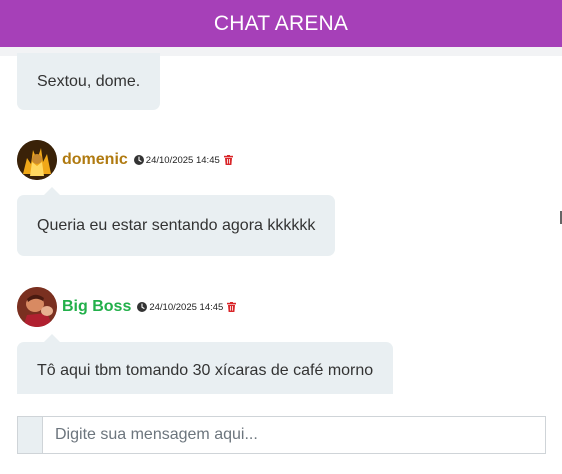 The width and height of the screenshot is (562, 474). I want to click on message-text: Queria eu estar sentando agora kkkkkk, so click(176, 225).